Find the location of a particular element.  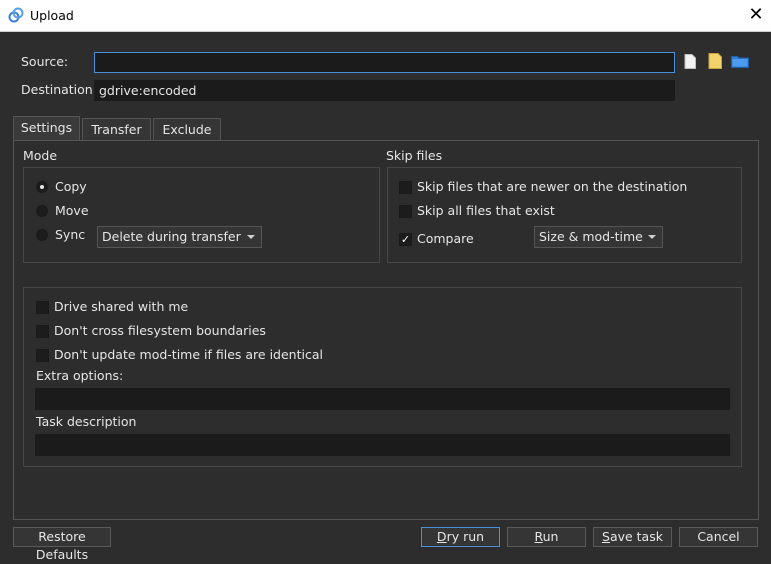

dry-run-button: Dry run is located at coordinates (460, 537).